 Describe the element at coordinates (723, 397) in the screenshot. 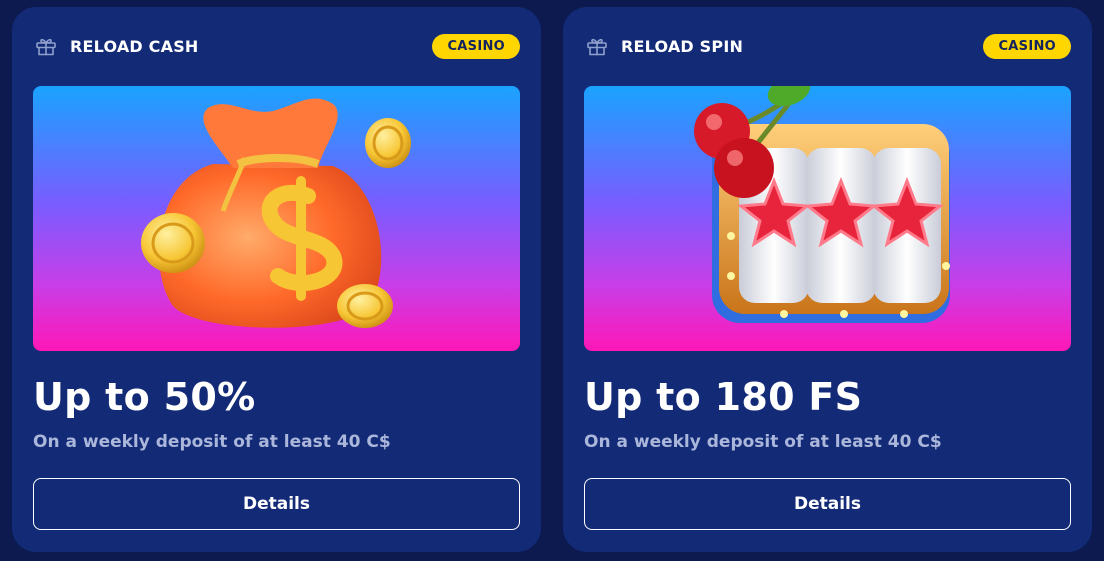

I see `bonus-amount: Up to 180 FS` at that location.